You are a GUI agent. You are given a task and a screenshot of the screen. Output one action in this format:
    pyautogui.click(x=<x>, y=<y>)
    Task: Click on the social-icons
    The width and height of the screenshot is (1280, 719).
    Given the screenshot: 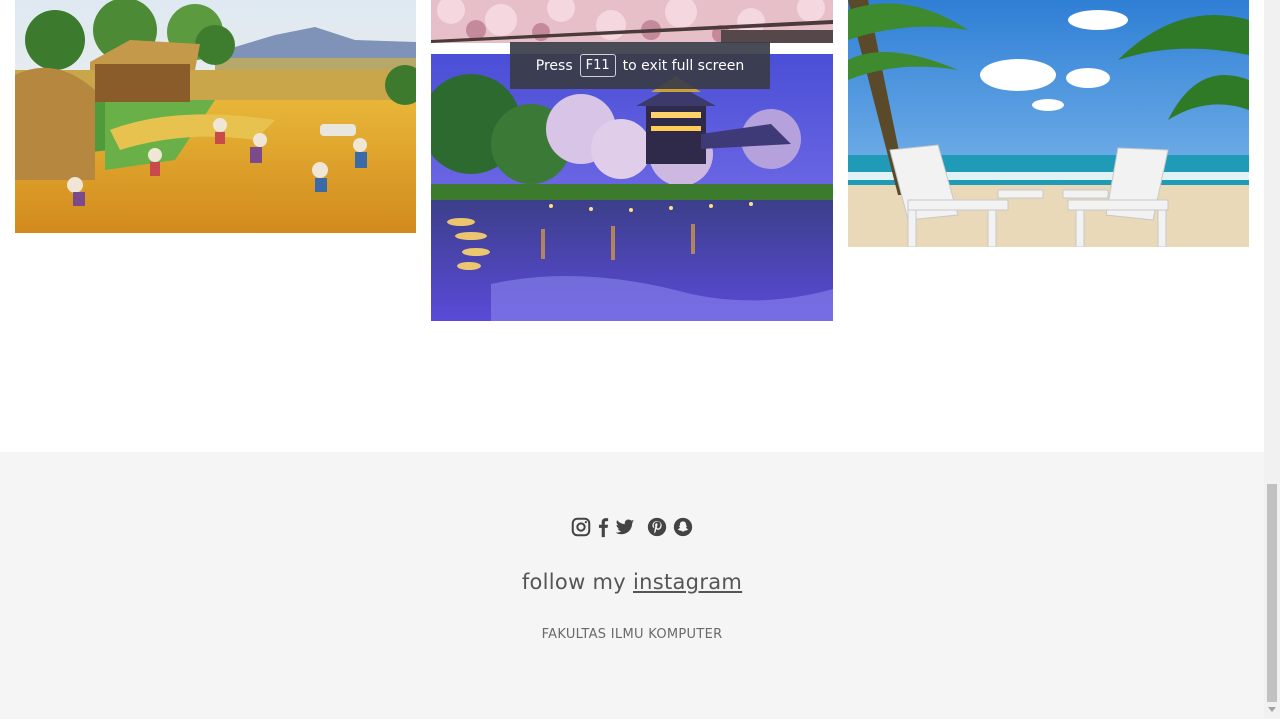 What is the action you would take?
    pyautogui.click(x=632, y=527)
    